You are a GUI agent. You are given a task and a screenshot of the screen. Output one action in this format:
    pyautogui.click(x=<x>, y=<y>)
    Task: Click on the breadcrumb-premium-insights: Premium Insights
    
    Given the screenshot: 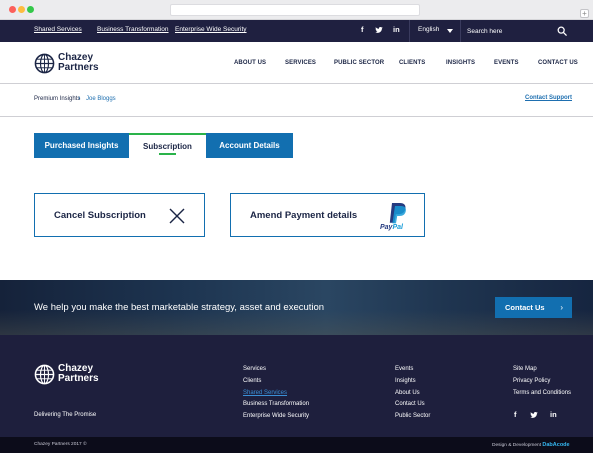 What is the action you would take?
    pyautogui.click(x=57, y=99)
    